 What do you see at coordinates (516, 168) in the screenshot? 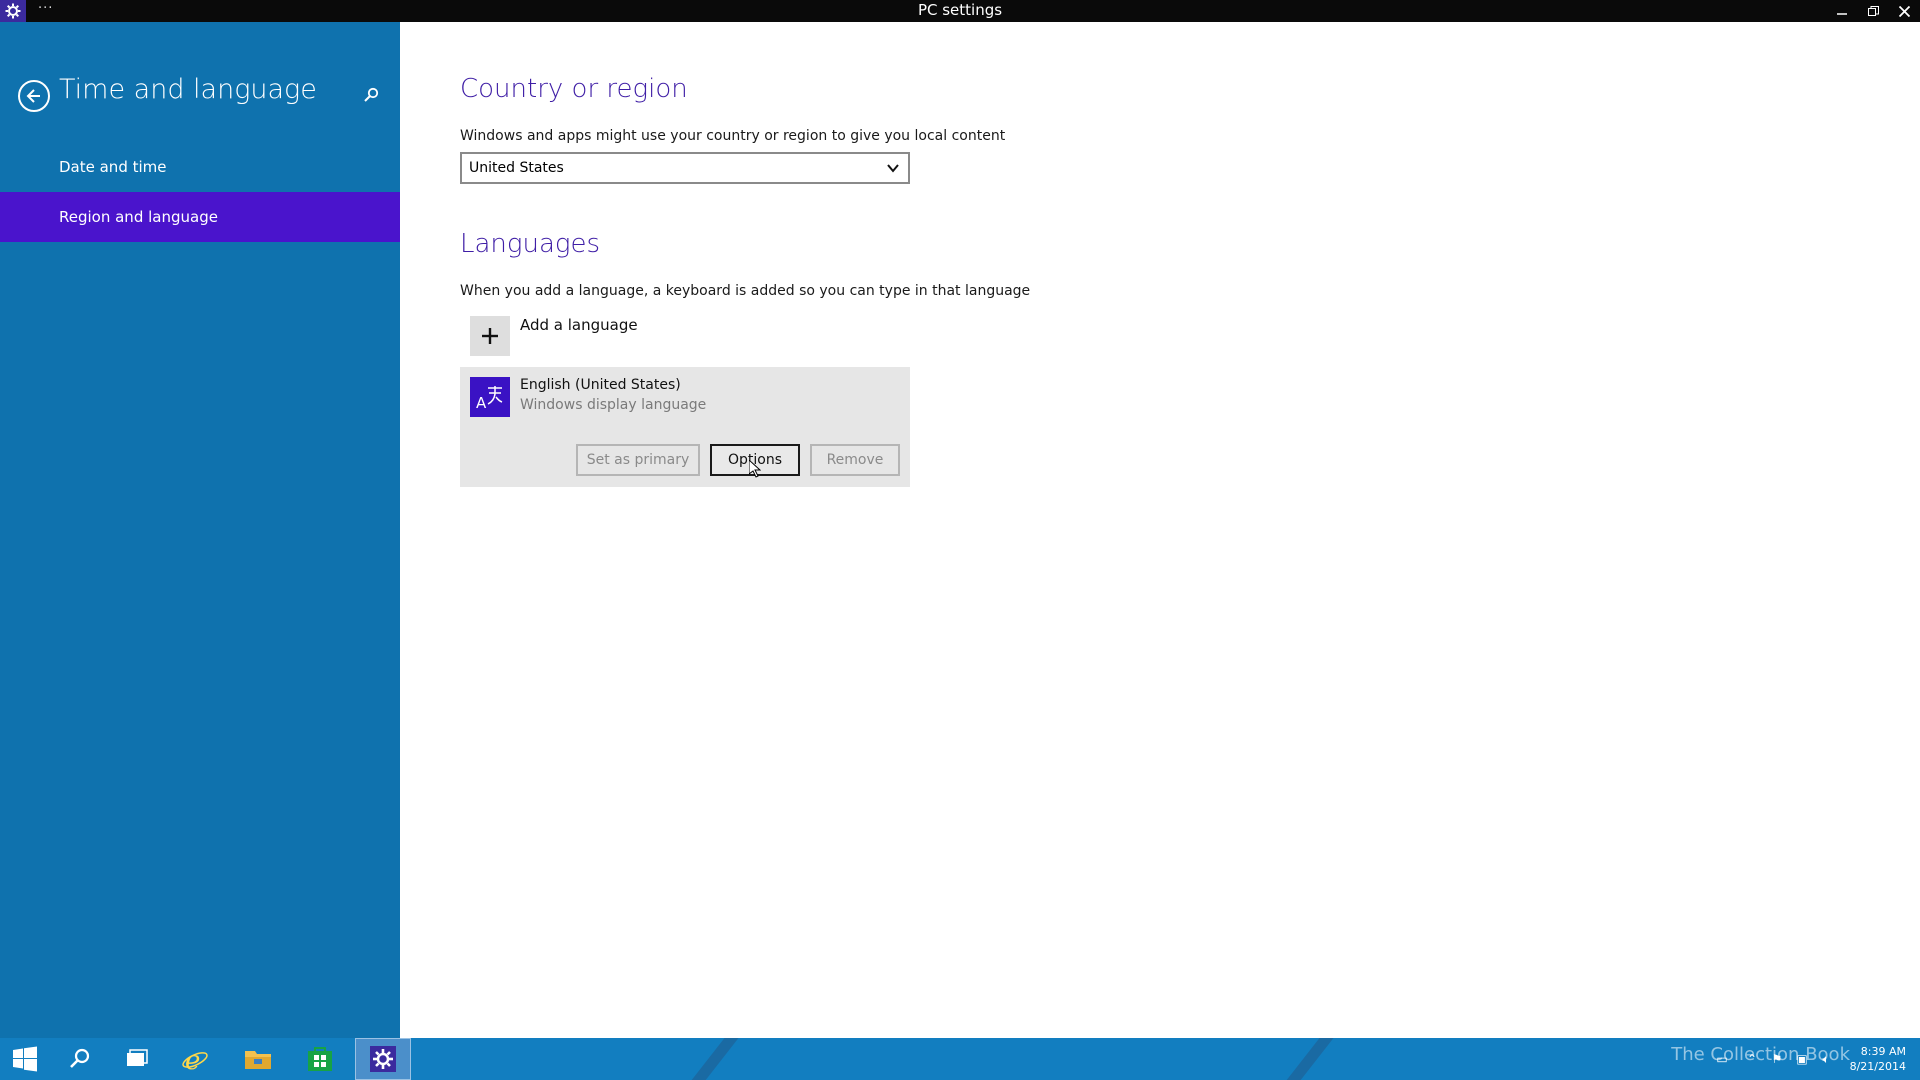
I see `country-select-value: United States` at bounding box center [516, 168].